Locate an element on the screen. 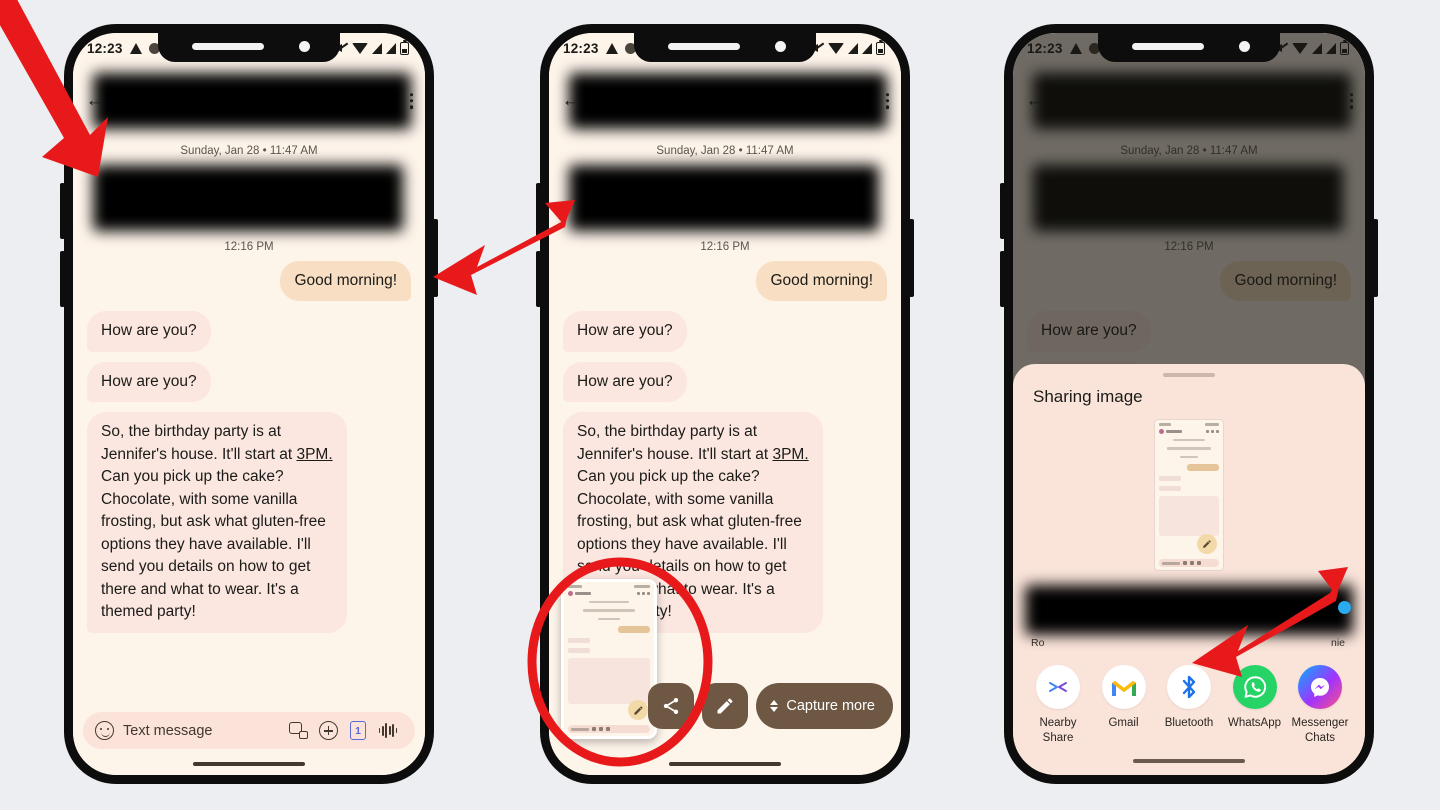 The width and height of the screenshot is (1440, 810). screenshot-thumbnail-content is located at coordinates (609, 659).